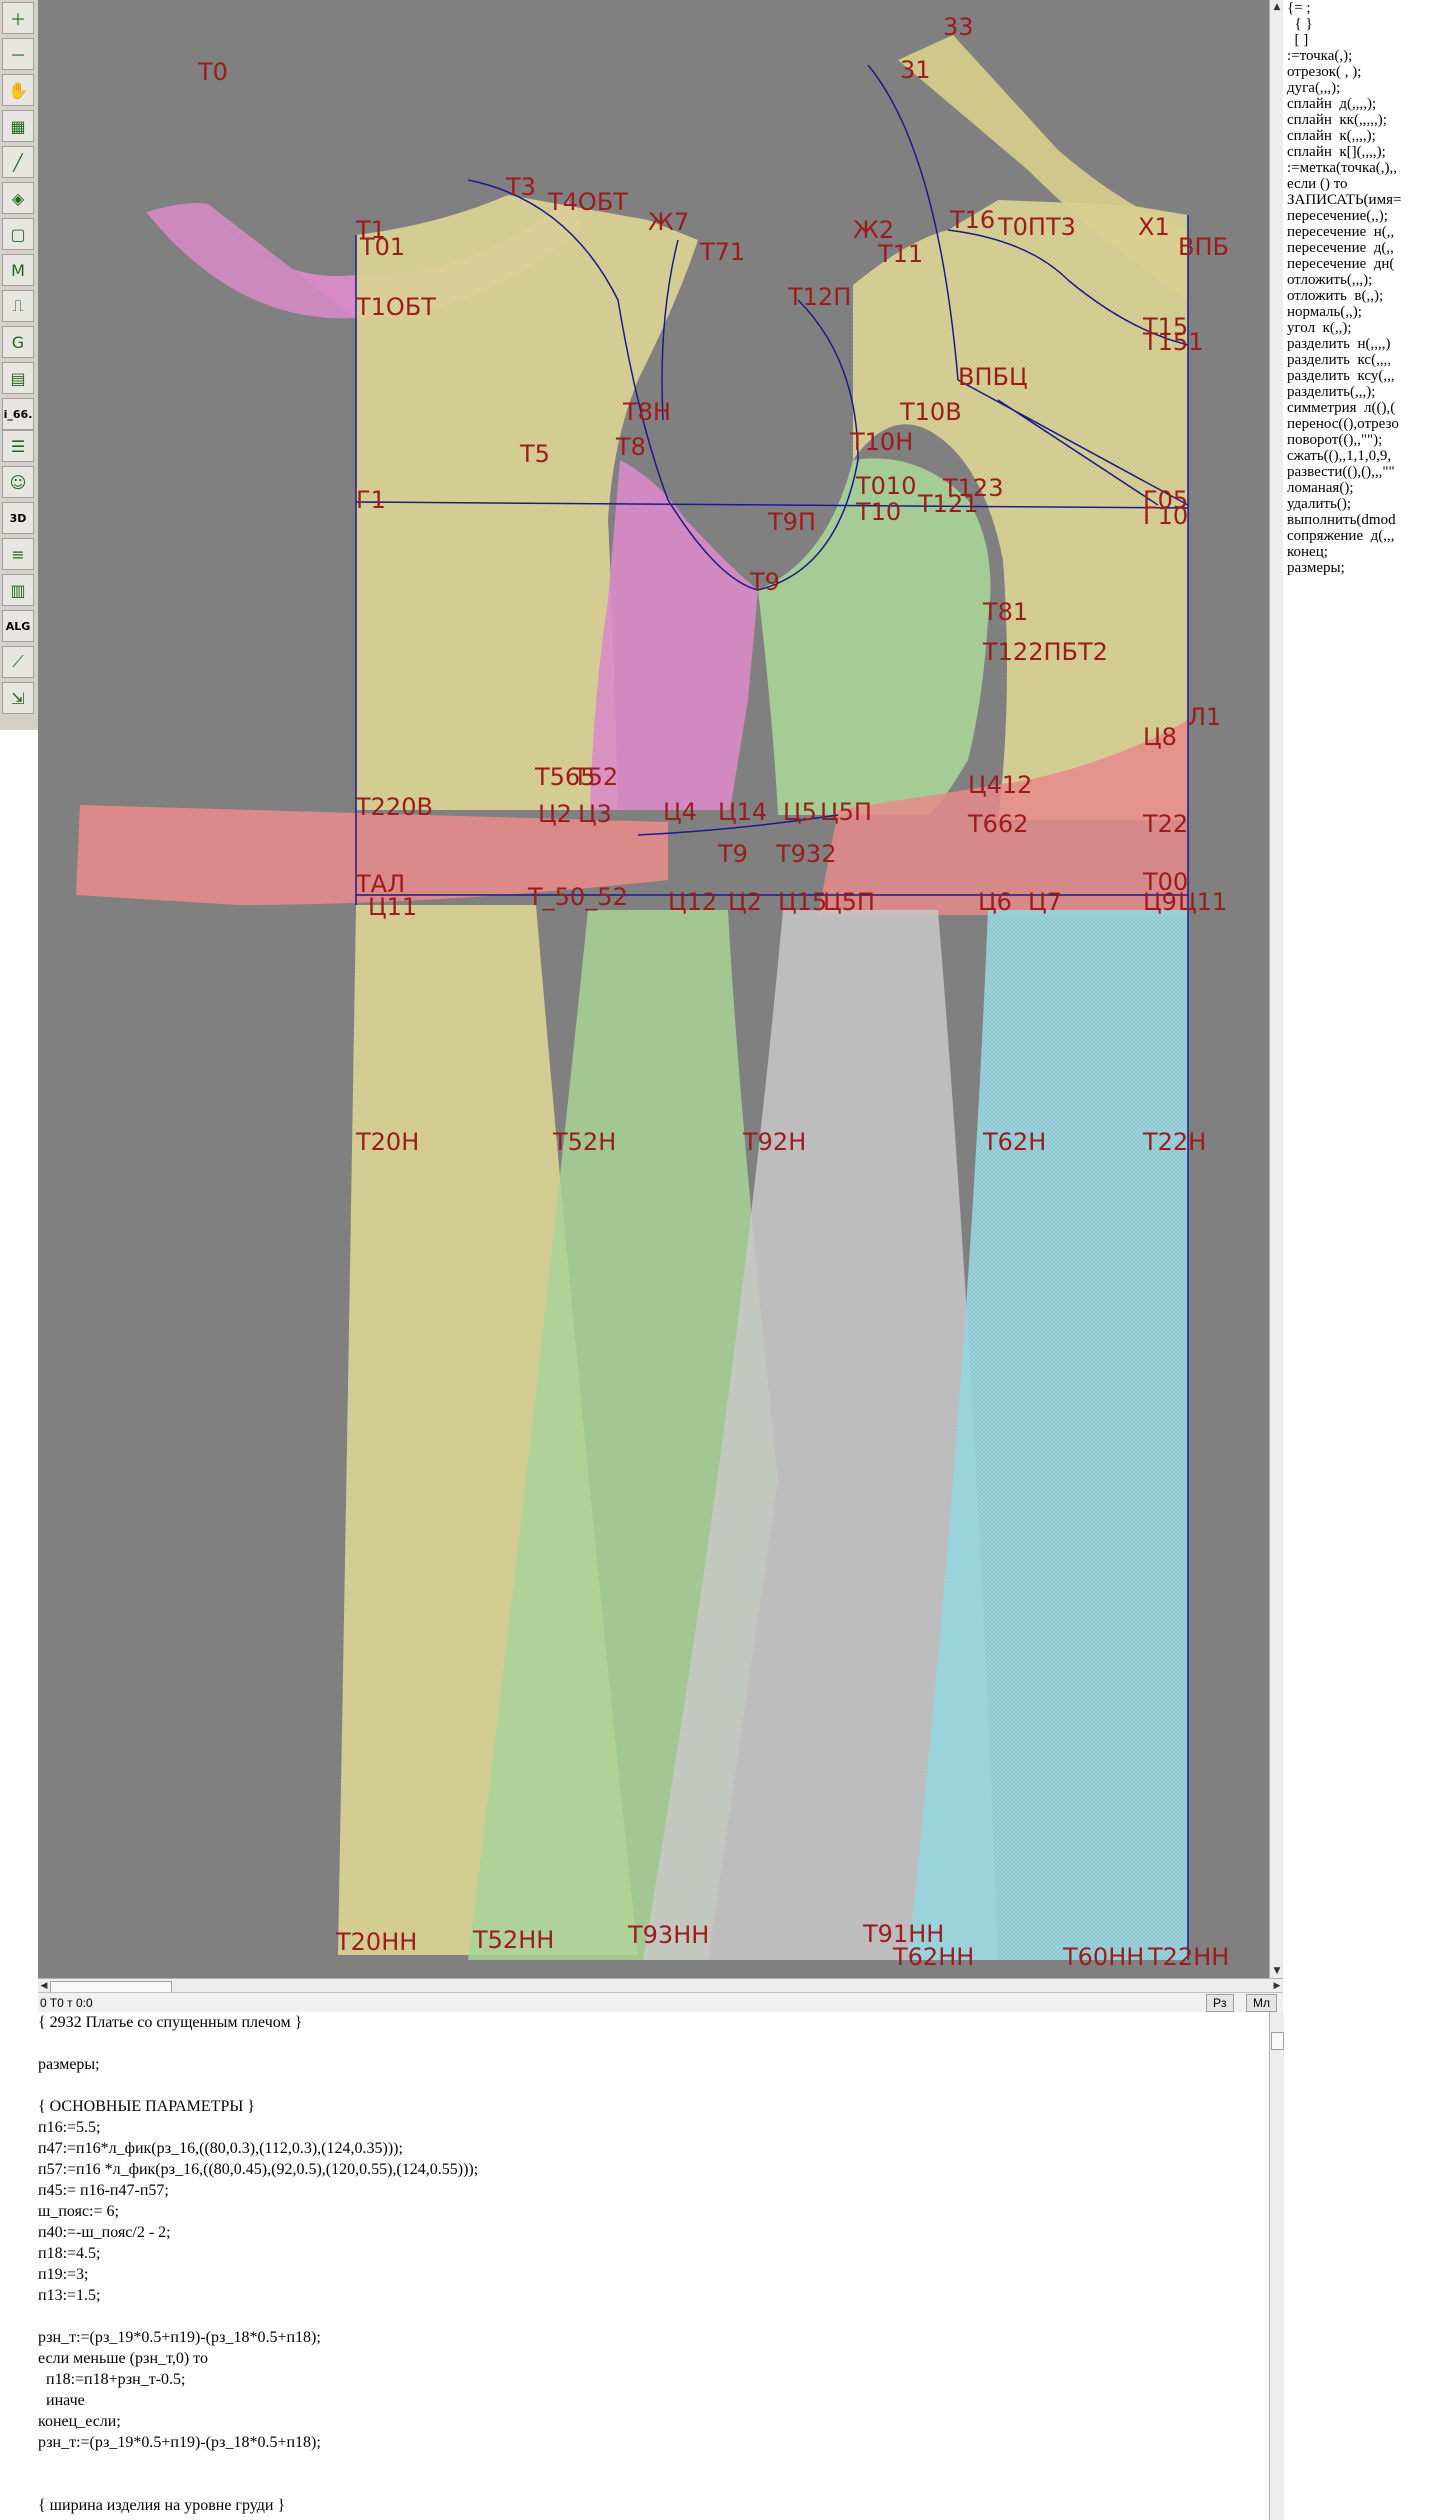 The image size is (1440, 2520). What do you see at coordinates (1361, 264) in the screenshot?
I see `command-item: пересечение дн(` at bounding box center [1361, 264].